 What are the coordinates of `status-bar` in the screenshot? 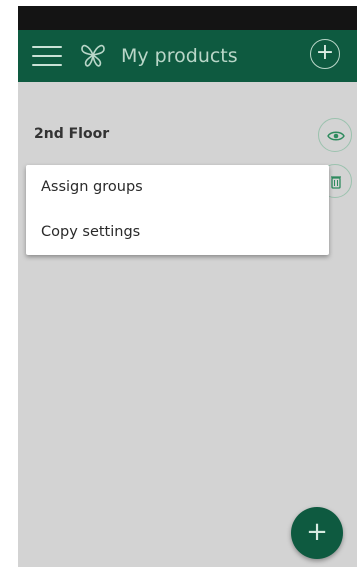 It's located at (187, 18).